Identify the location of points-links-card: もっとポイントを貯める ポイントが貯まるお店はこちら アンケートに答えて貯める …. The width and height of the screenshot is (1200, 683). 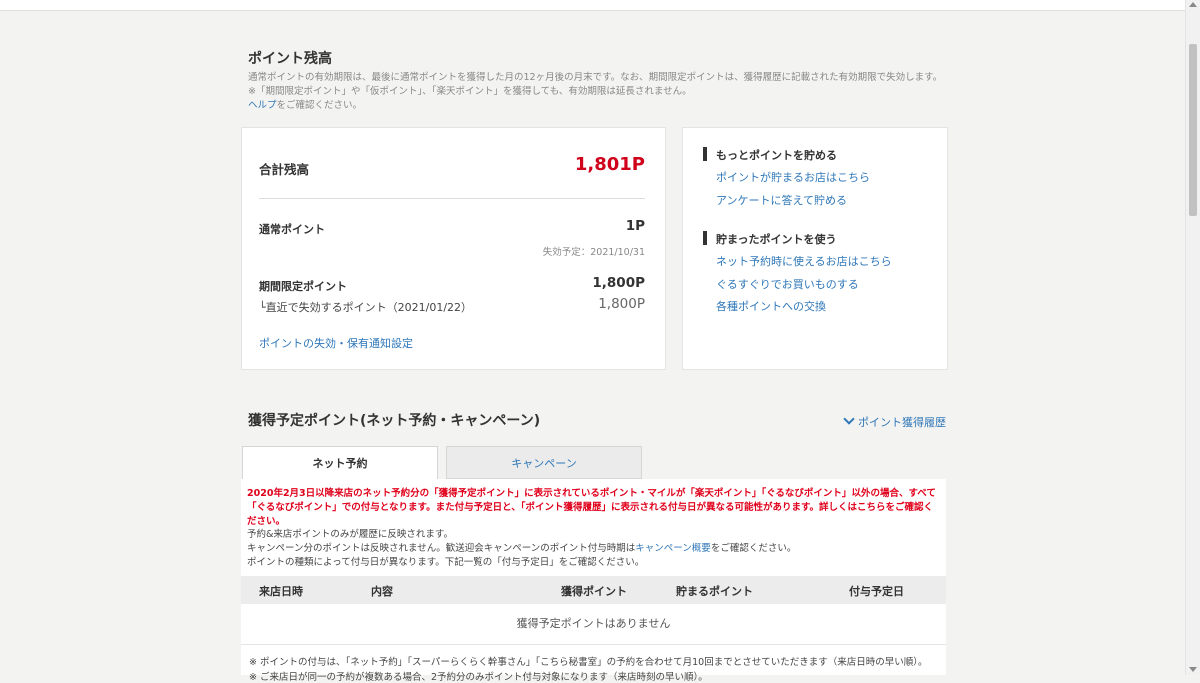
(815, 248).